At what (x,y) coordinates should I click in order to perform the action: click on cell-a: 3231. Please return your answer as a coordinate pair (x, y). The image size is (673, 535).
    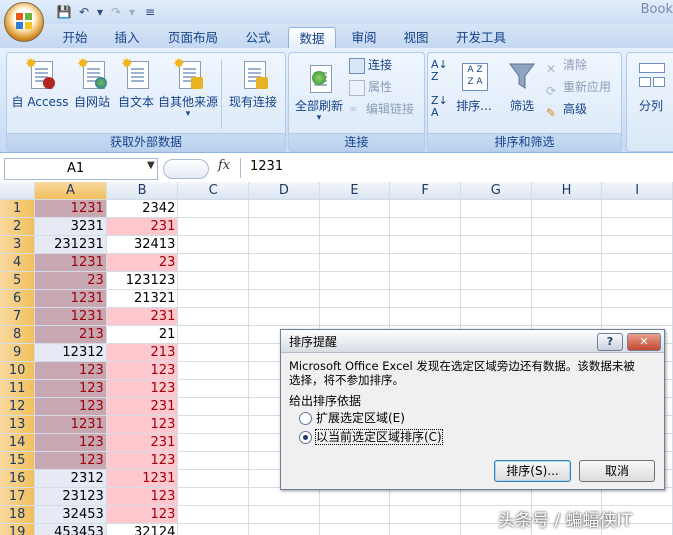
    Looking at the image, I should click on (70, 226).